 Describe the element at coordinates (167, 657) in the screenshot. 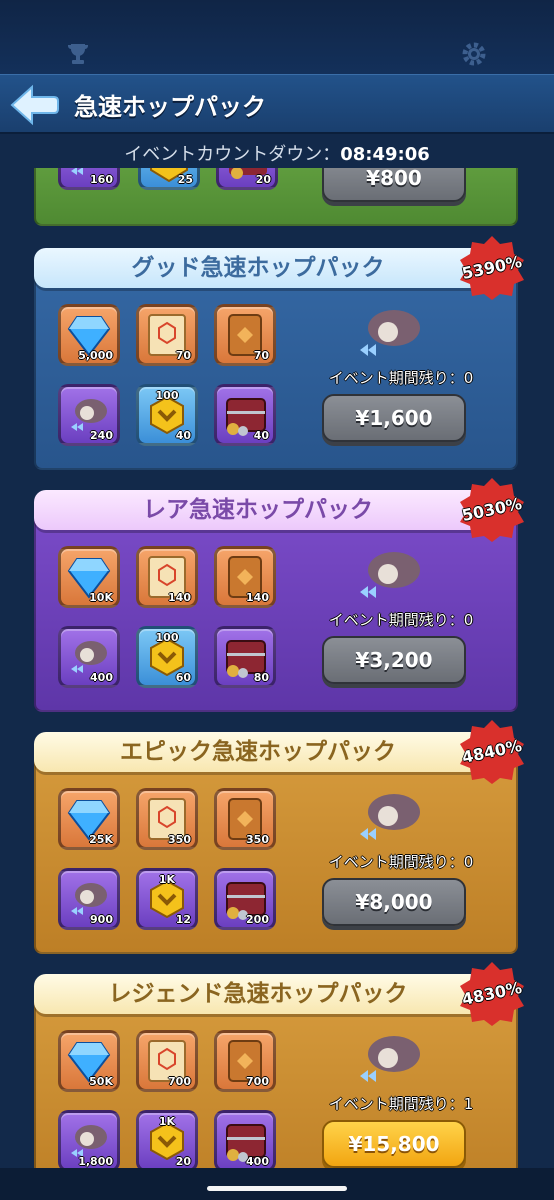

I see `item-slot: 100 60` at that location.